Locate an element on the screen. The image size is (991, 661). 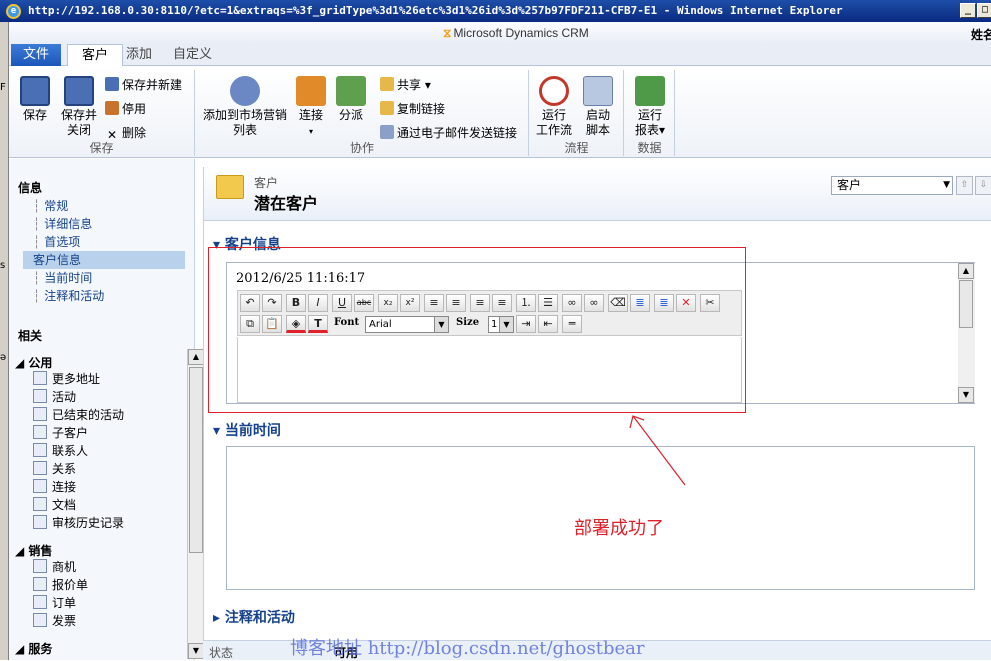
left-window-edge: F s ə is located at coordinates (4, 341).